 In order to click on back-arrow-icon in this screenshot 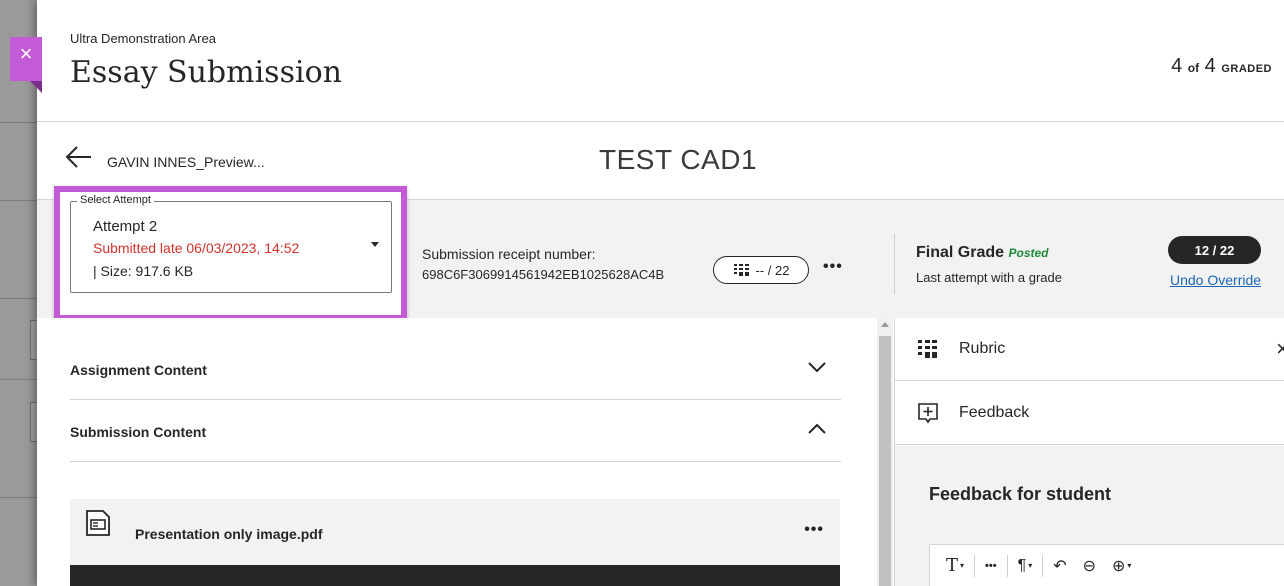, I will do `click(78, 157)`.